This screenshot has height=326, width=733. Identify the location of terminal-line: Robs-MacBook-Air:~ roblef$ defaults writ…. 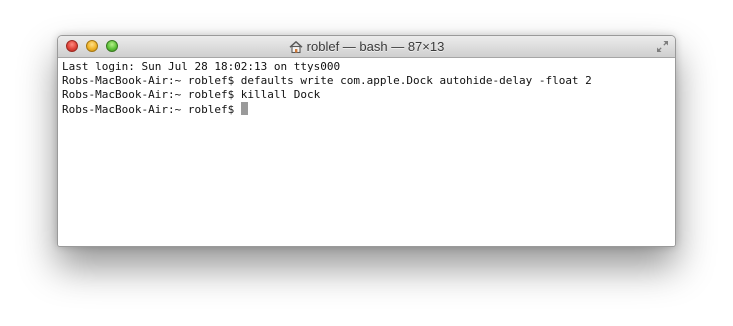
(327, 80).